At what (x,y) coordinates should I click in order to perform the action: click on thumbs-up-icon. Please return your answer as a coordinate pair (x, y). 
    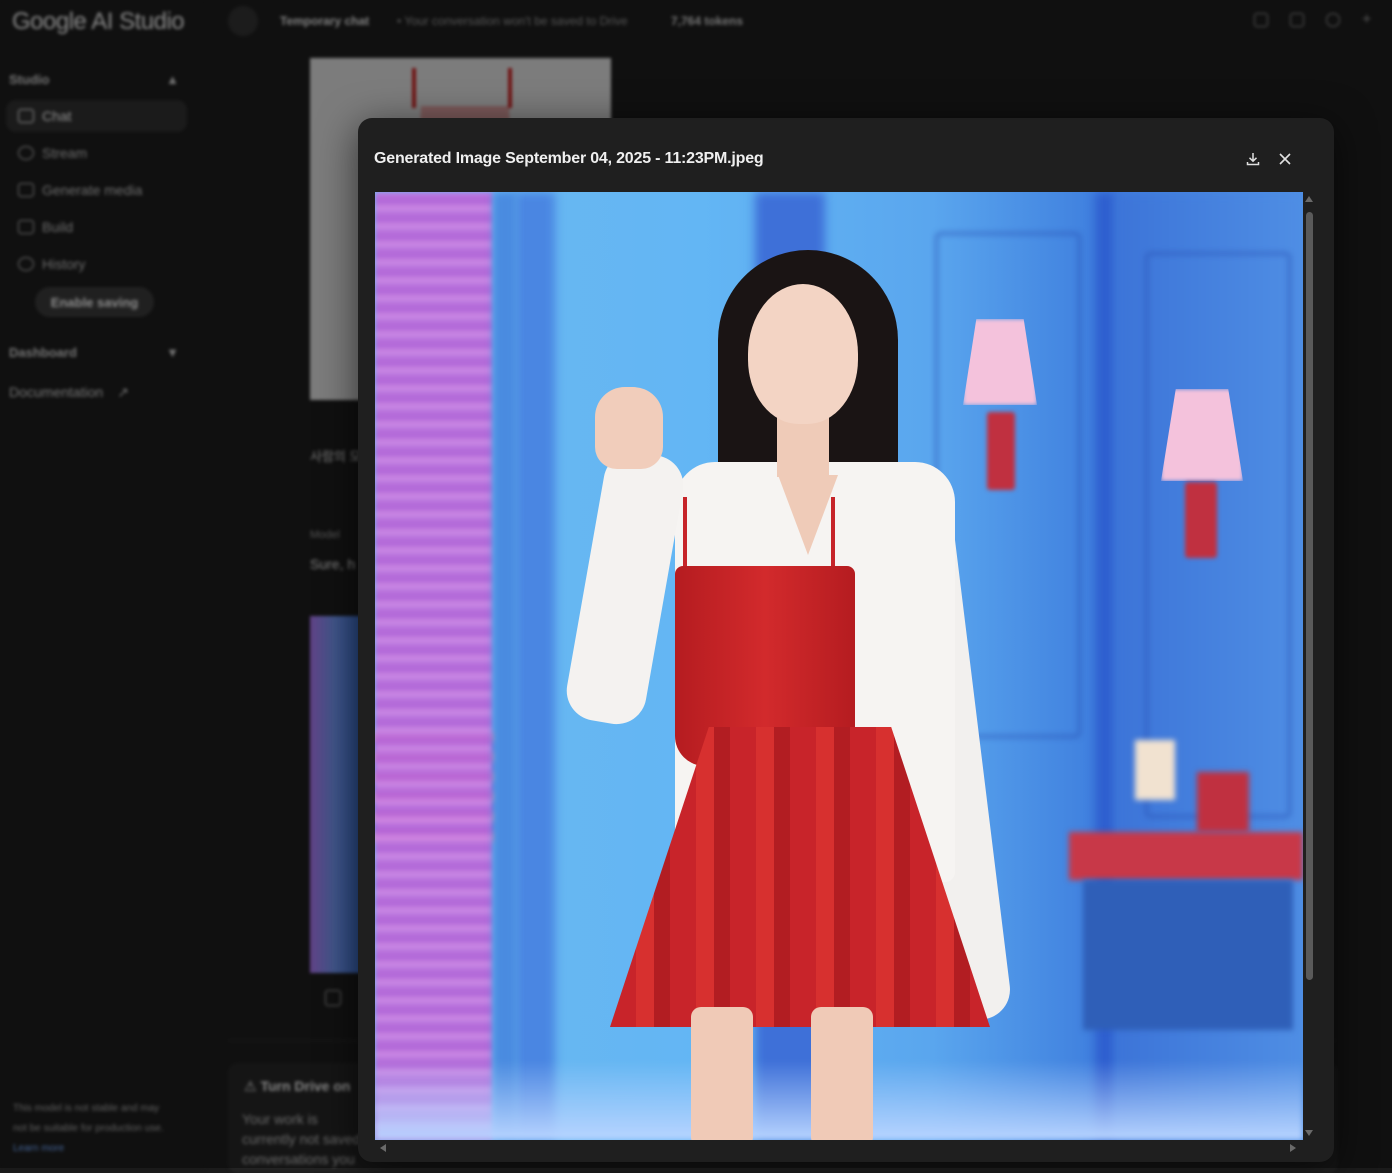
    Looking at the image, I should click on (333, 998).